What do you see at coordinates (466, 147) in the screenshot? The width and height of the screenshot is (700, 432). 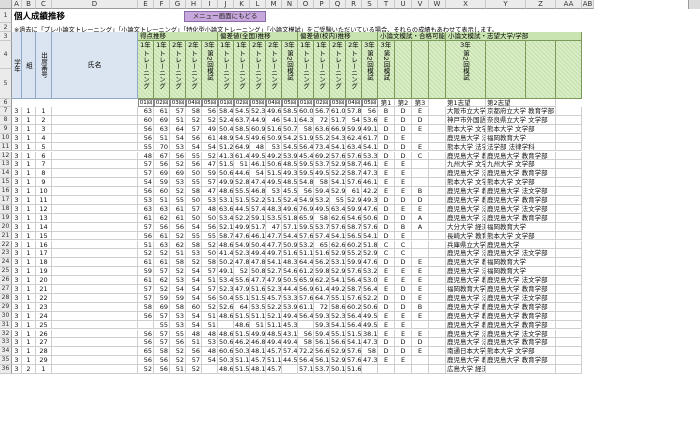 I see `table-cell: 熊本大学 法学部 法学科` at bounding box center [466, 147].